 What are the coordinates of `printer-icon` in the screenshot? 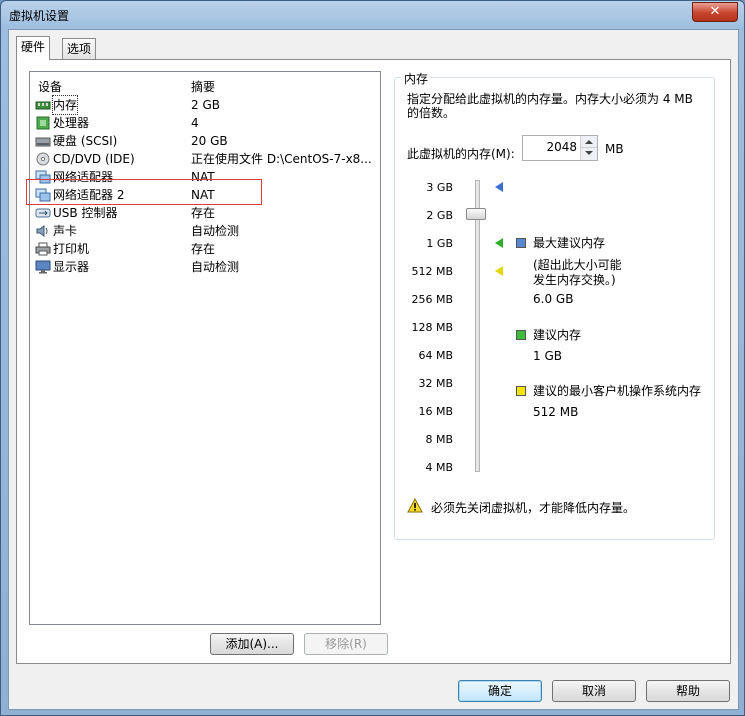 It's located at (43, 249).